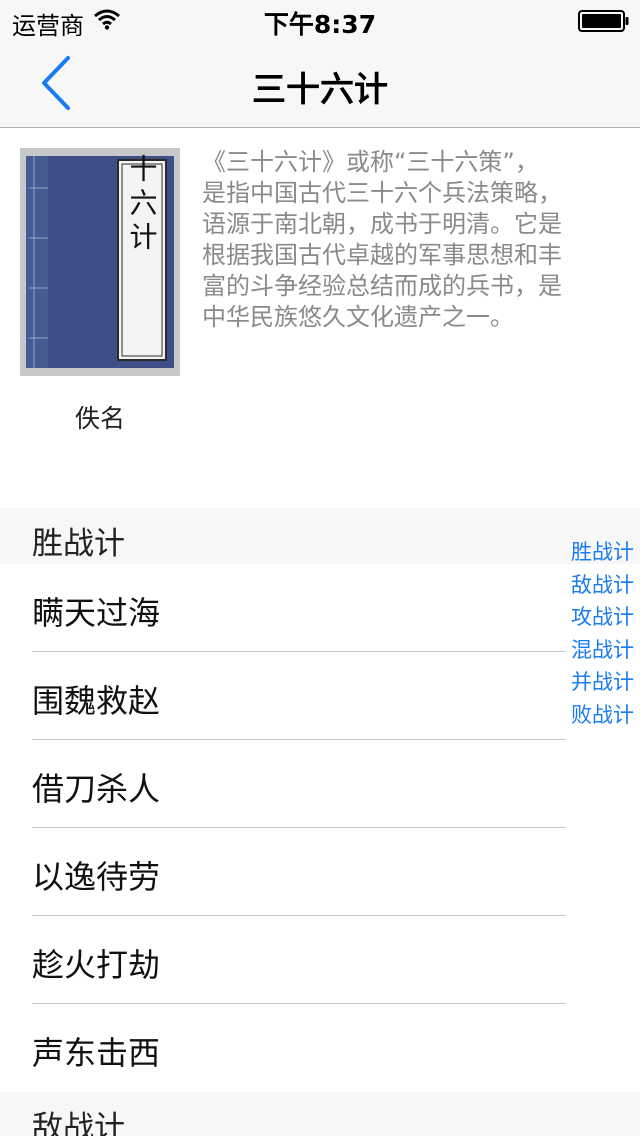  I want to click on list-item-label: 以逸待劳, so click(96, 877).